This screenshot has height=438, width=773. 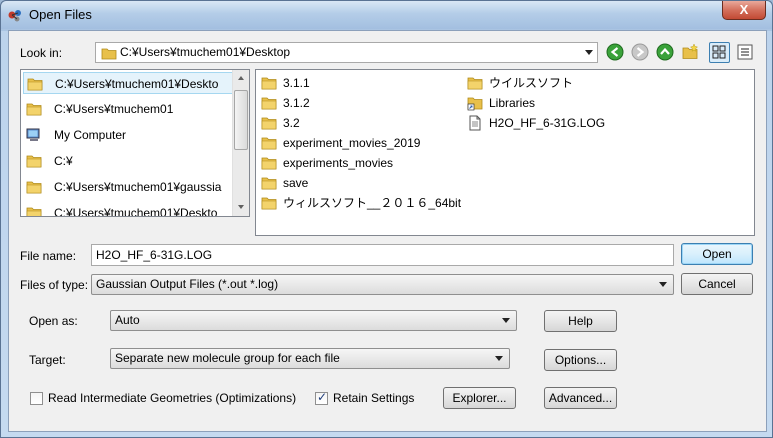 I want to click on file-name: Libraries, so click(x=512, y=103).